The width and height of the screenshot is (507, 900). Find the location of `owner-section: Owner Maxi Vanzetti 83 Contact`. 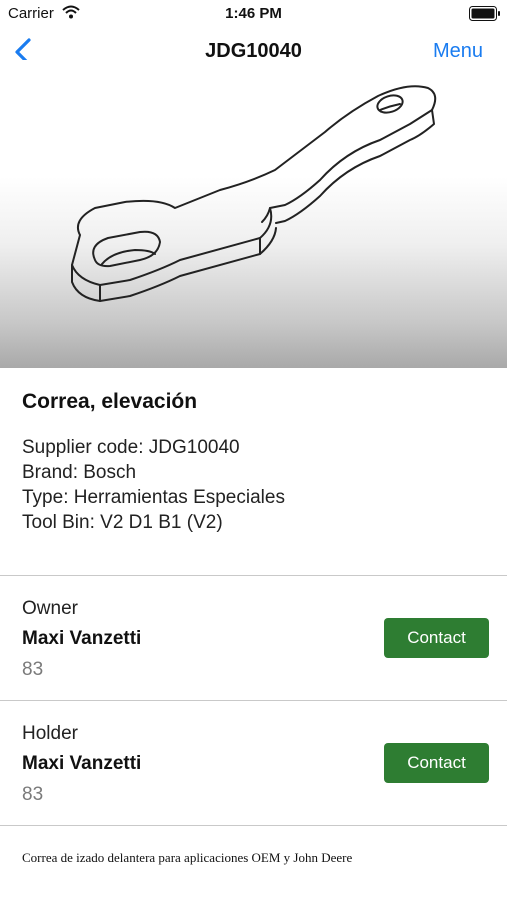

owner-section: Owner Maxi Vanzetti 83 Contact is located at coordinates (253, 638).